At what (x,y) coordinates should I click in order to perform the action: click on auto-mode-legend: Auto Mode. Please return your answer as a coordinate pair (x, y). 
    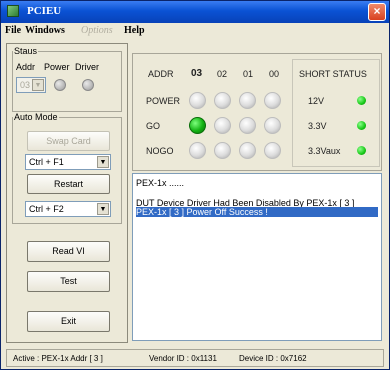
    Looking at the image, I should click on (36, 117).